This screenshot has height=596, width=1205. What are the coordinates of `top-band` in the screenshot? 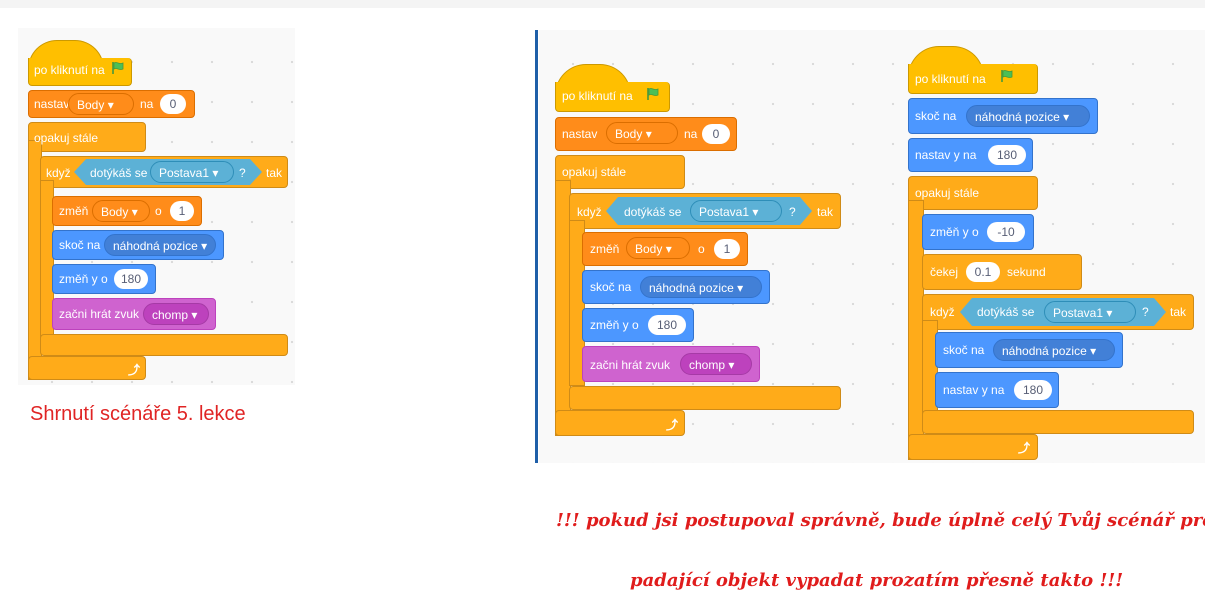 It's located at (602, 4).